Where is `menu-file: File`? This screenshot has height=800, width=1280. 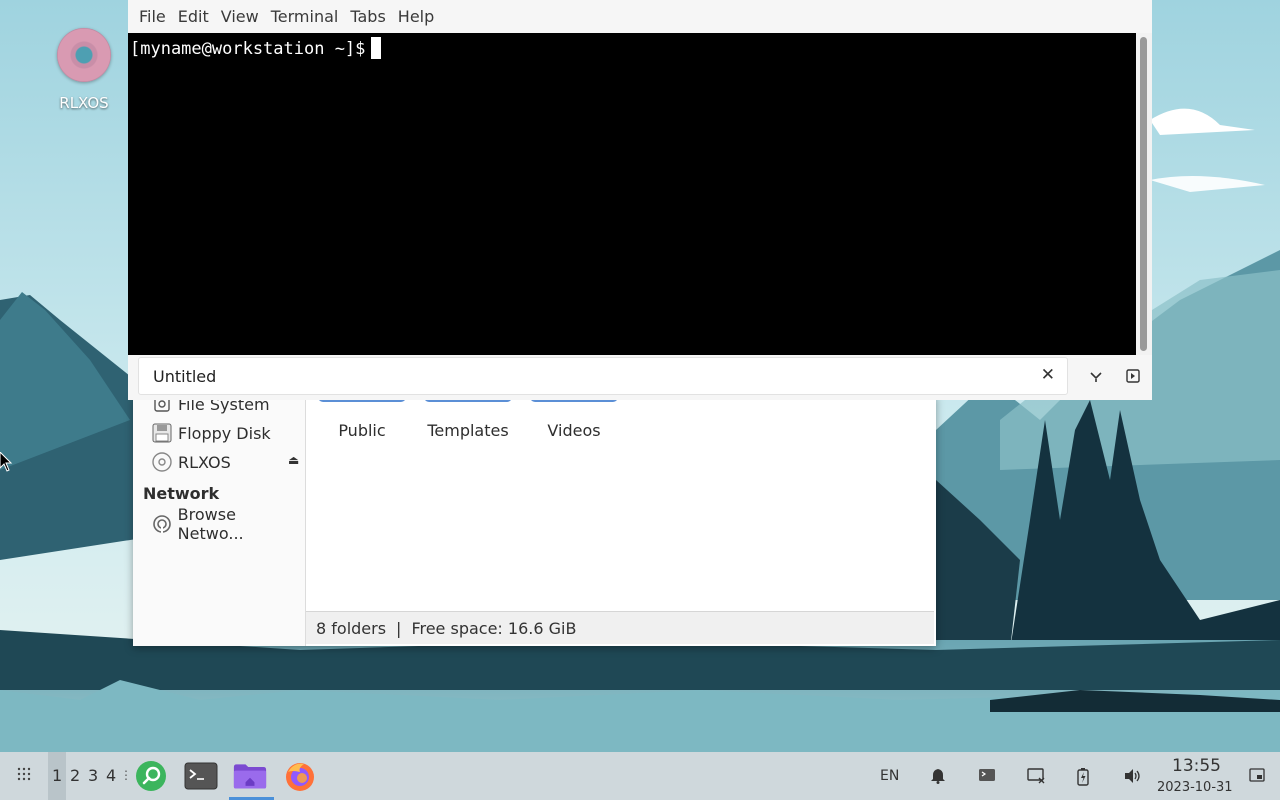
menu-file: File is located at coordinates (152, 16).